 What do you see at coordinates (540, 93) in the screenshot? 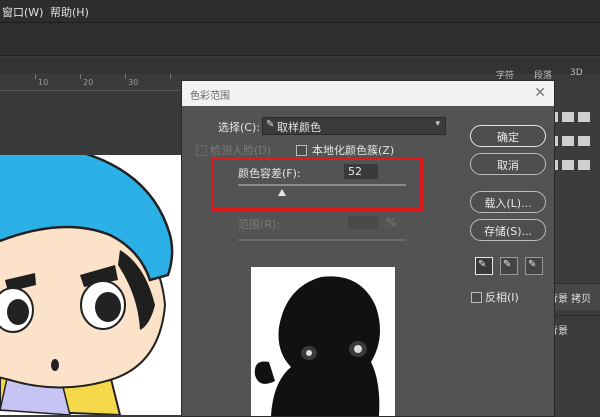
I see `close-icon: ✕` at bounding box center [540, 93].